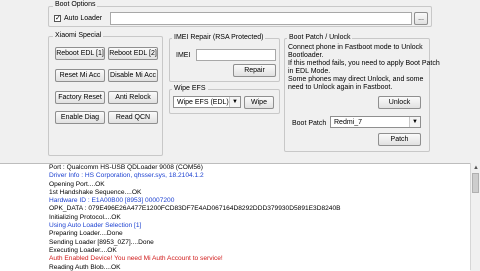  I want to click on read-qcn-button: Read QCN, so click(133, 117).